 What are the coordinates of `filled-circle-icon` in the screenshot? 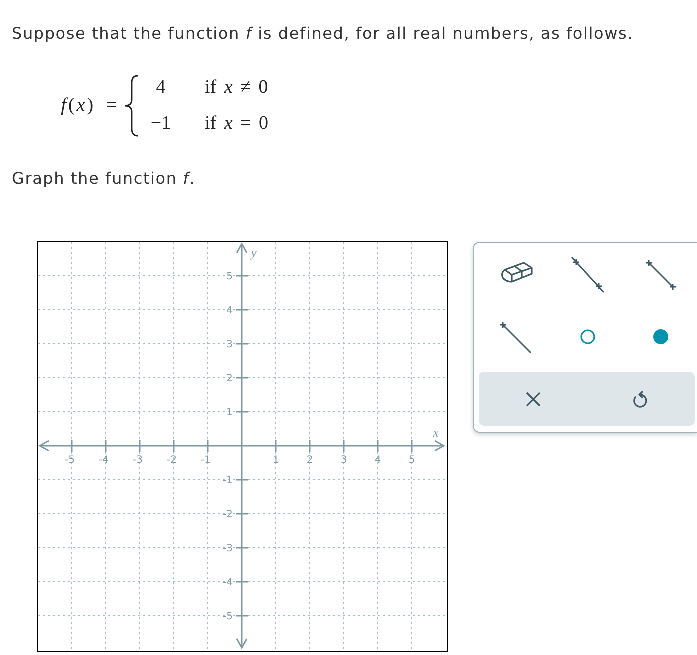 It's located at (660, 337).